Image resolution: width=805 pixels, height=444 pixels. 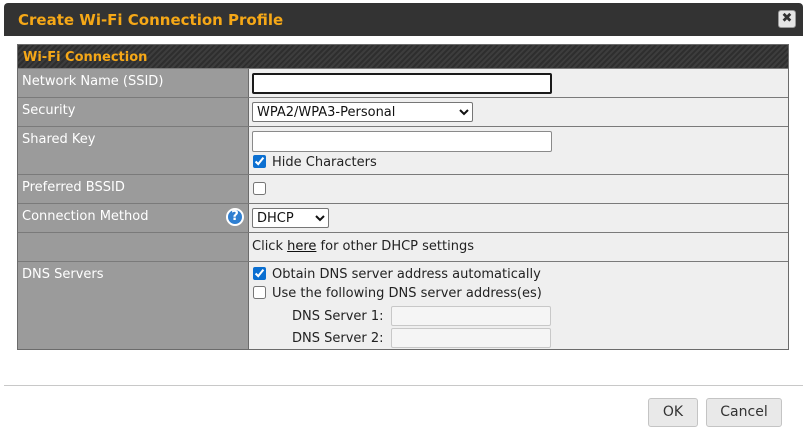 What do you see at coordinates (259, 292) in the screenshot?
I see `dns-manual-checkbox` at bounding box center [259, 292].